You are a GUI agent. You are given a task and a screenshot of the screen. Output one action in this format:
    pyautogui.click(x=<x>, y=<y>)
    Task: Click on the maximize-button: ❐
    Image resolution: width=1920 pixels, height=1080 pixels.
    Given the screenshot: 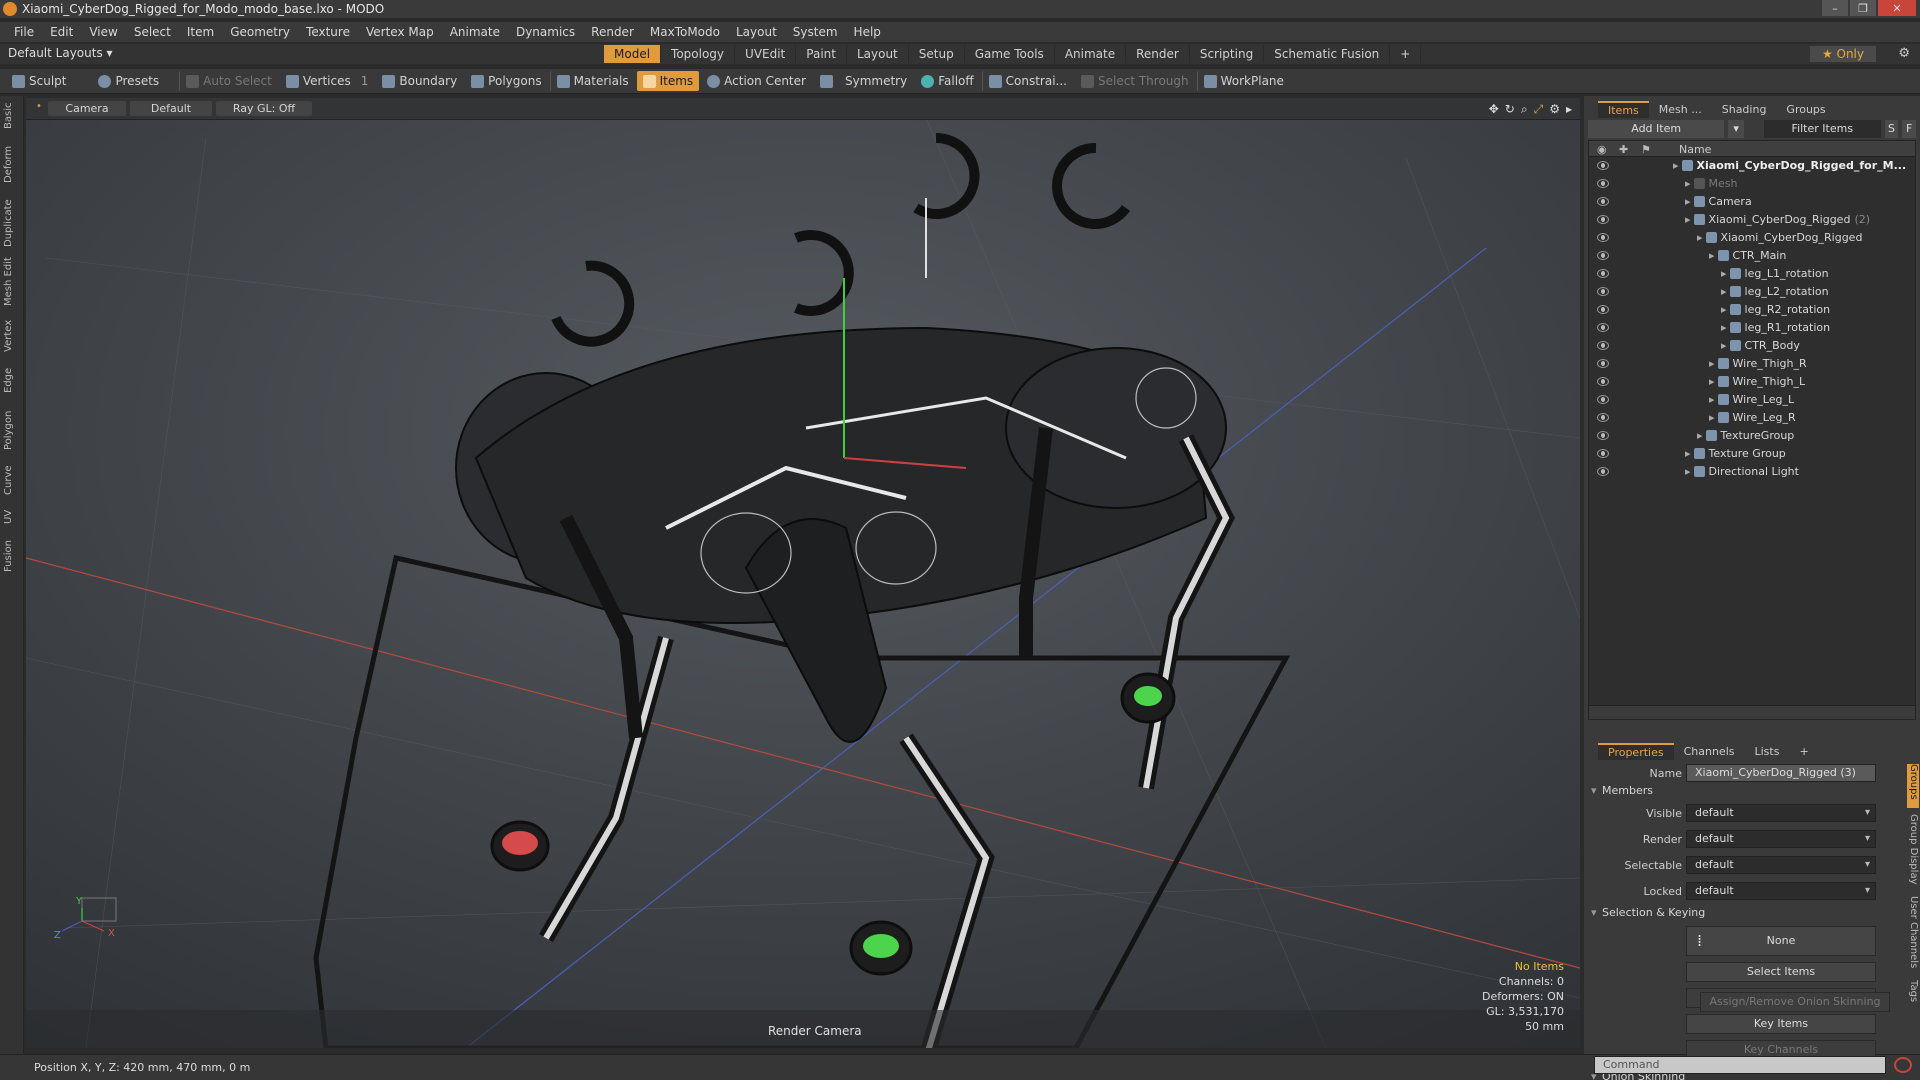 What is the action you would take?
    pyautogui.click(x=1863, y=8)
    